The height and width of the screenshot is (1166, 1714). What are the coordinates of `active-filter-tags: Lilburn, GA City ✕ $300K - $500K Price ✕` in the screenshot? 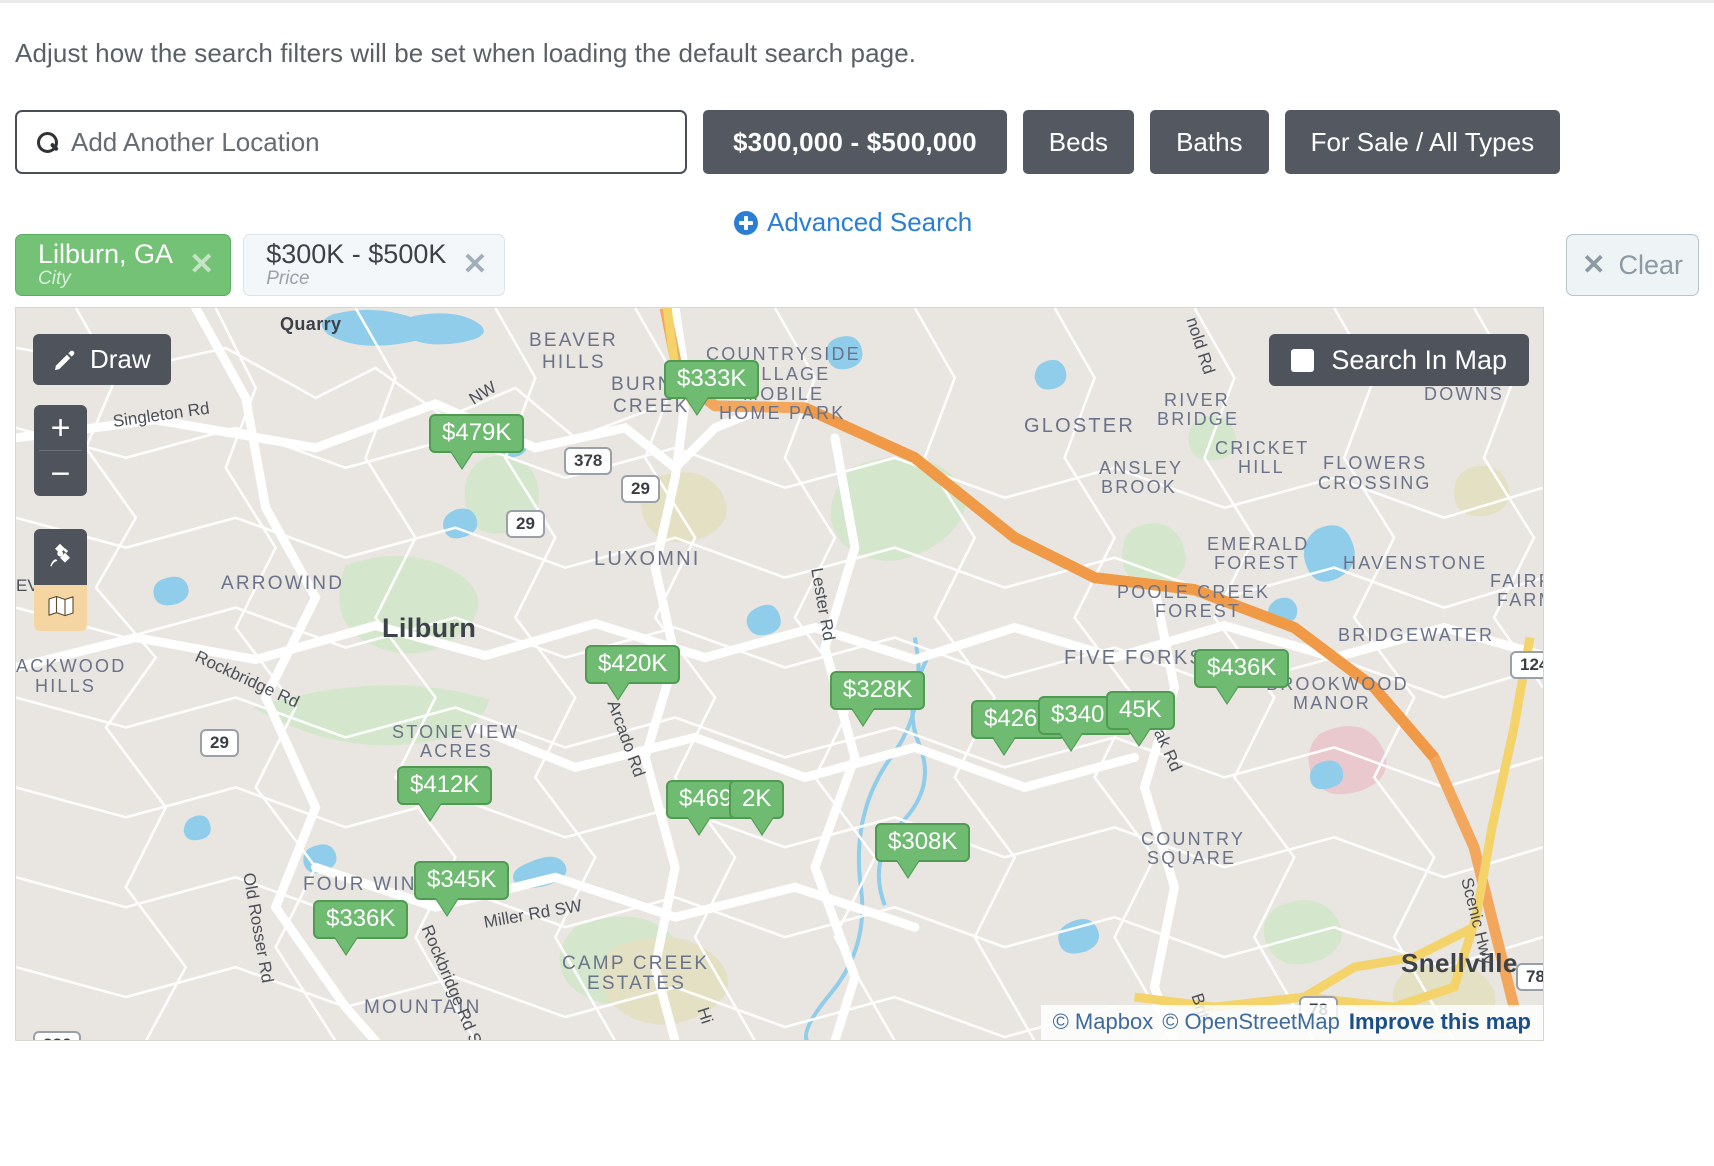 It's located at (260, 265).